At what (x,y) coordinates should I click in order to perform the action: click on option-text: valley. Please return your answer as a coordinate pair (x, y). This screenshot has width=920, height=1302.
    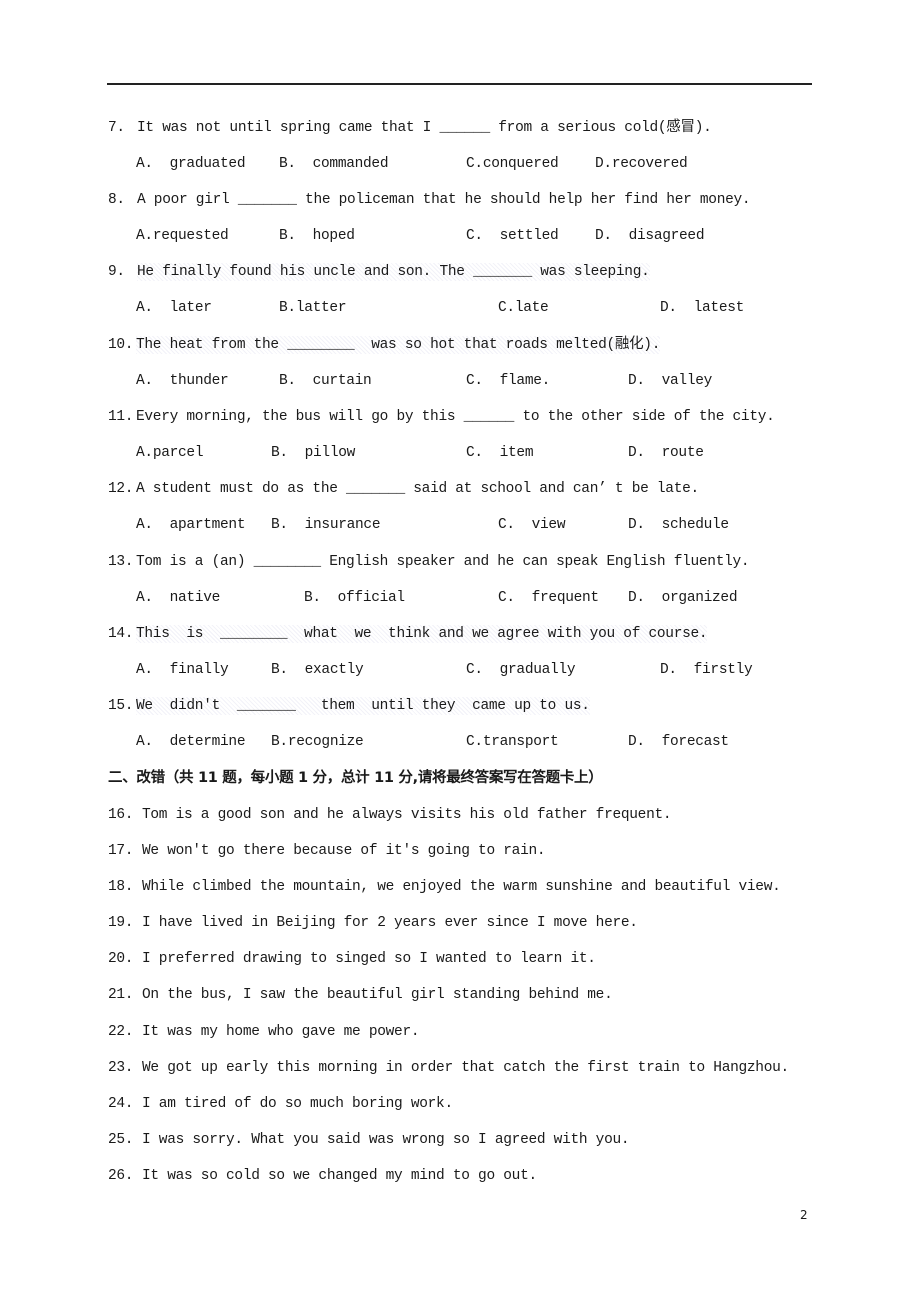
    Looking at the image, I should click on (687, 381).